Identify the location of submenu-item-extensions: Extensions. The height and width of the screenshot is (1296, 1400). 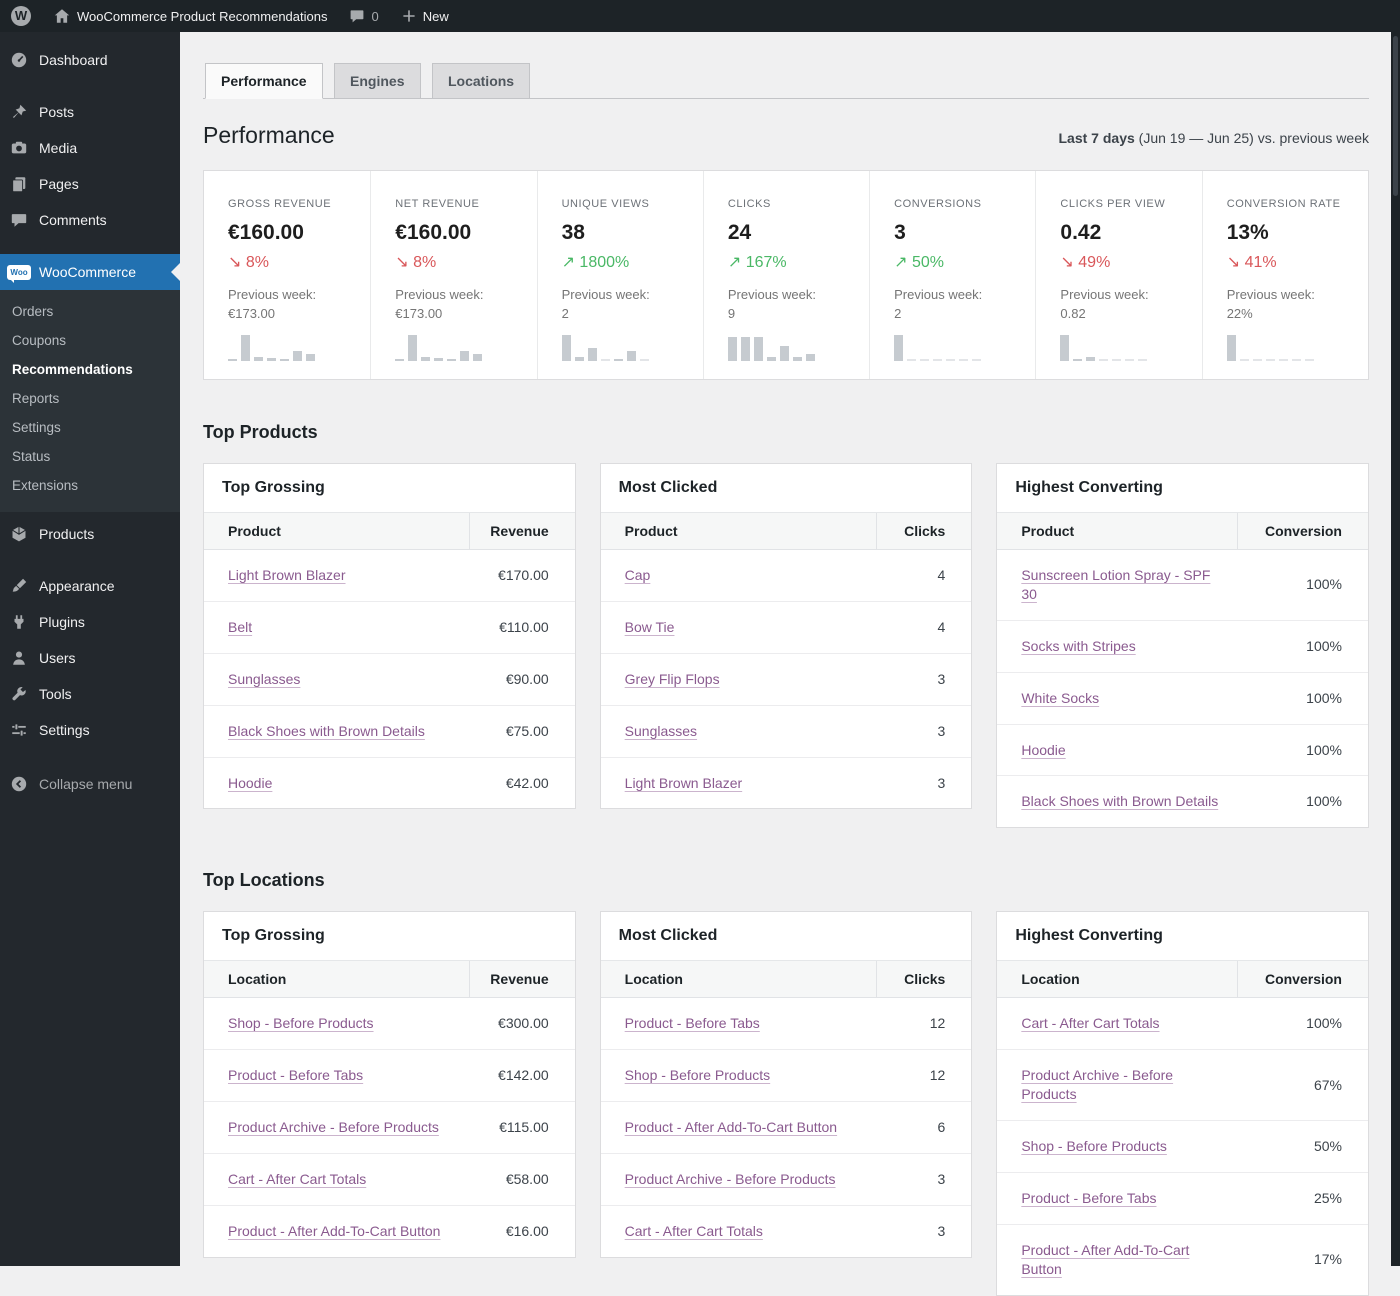
(90, 485).